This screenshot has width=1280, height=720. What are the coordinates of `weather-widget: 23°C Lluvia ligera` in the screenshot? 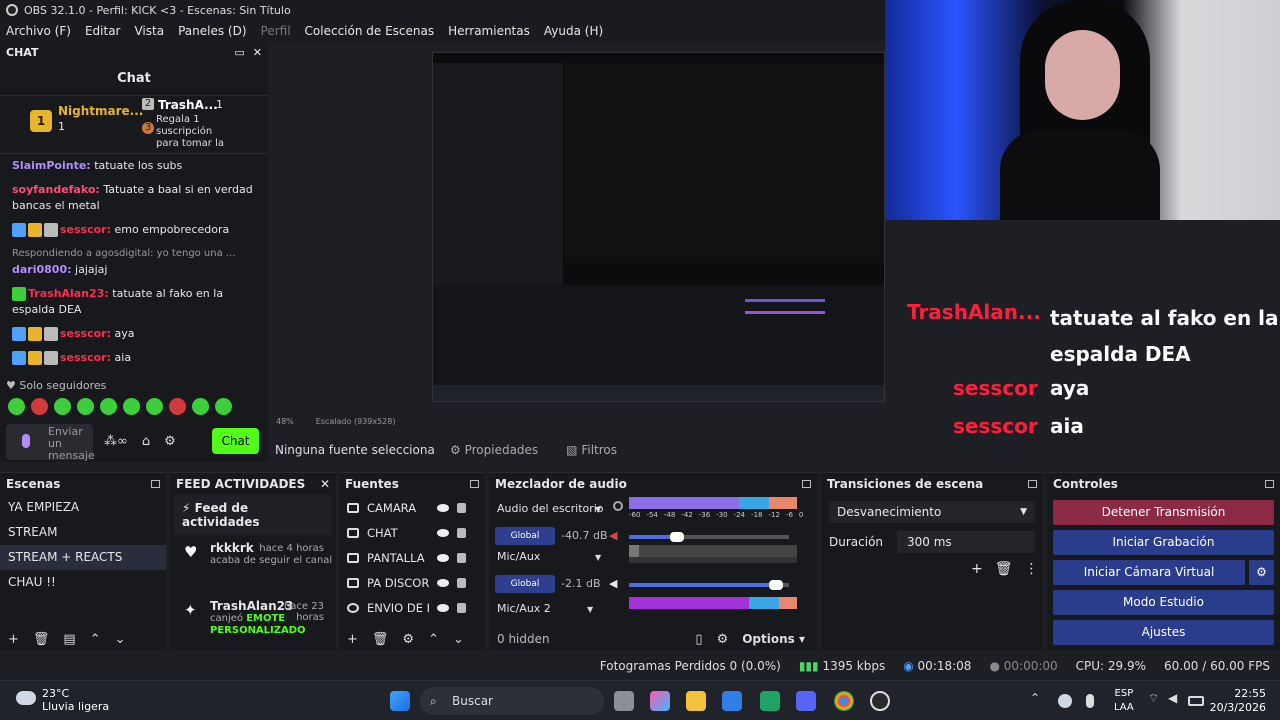 It's located at (62, 700).